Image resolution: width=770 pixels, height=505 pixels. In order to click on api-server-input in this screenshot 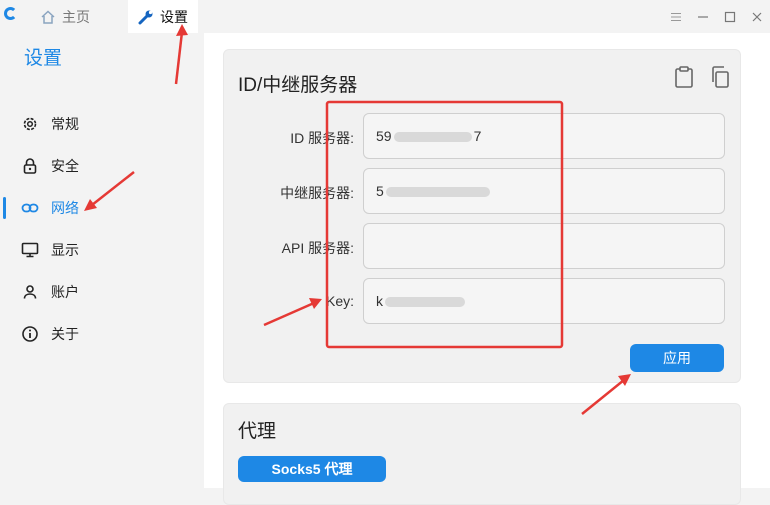, I will do `click(544, 246)`.